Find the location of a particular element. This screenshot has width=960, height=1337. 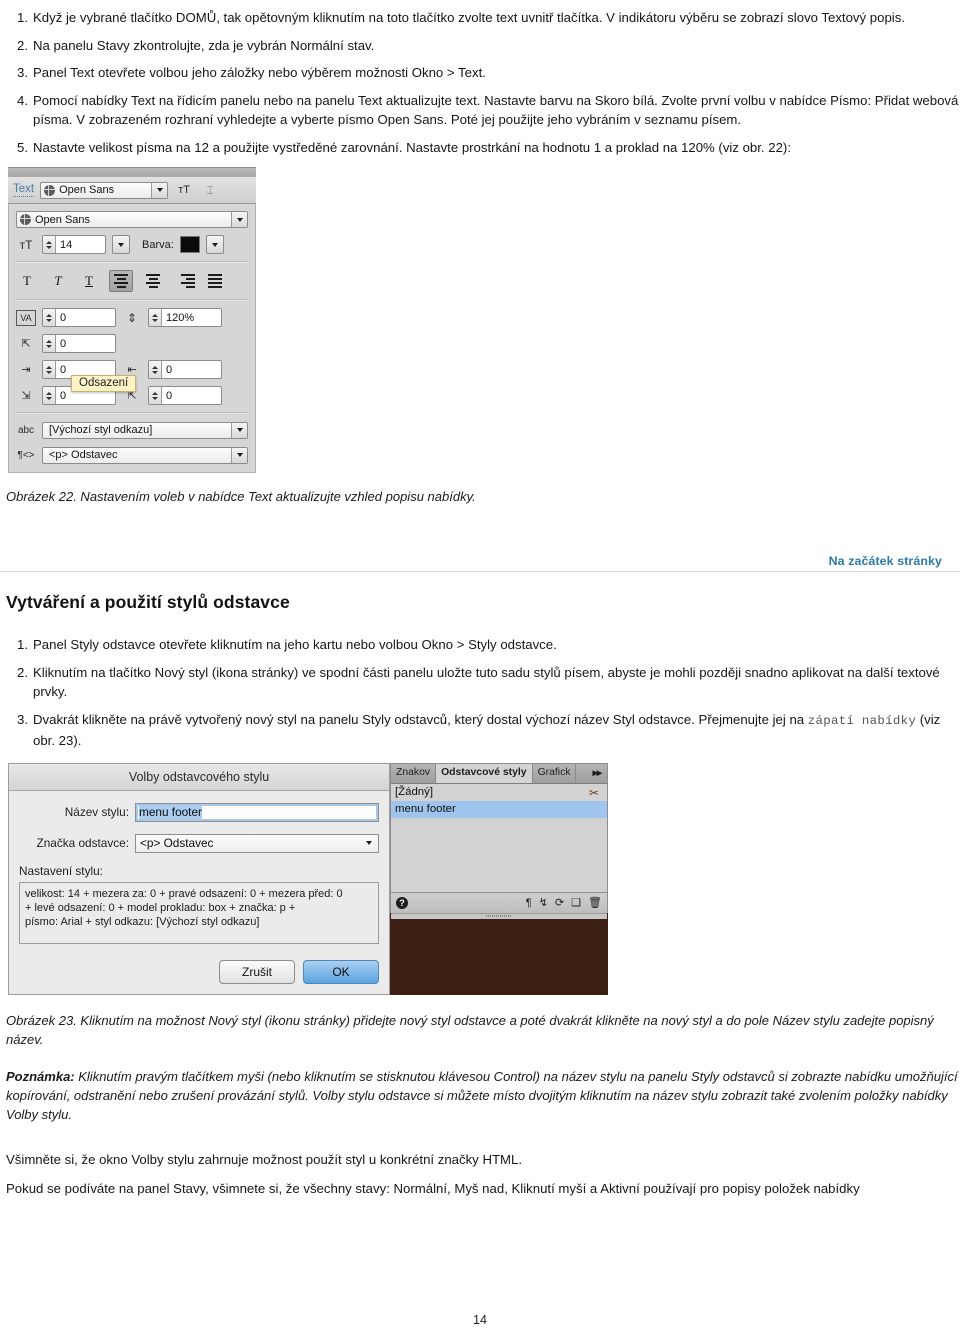

font-family-combo: Open Sans is located at coordinates (132, 219).